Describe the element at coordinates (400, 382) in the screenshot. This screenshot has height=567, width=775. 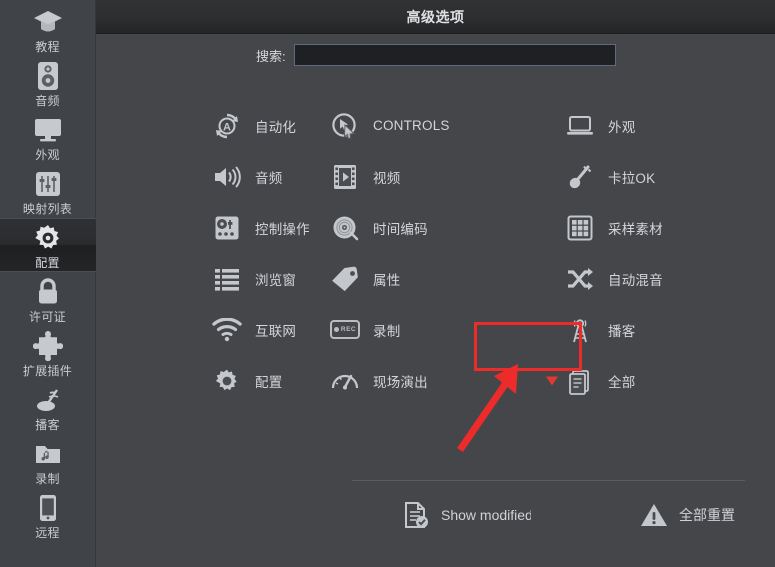
I see `option-label: 现场演出` at that location.